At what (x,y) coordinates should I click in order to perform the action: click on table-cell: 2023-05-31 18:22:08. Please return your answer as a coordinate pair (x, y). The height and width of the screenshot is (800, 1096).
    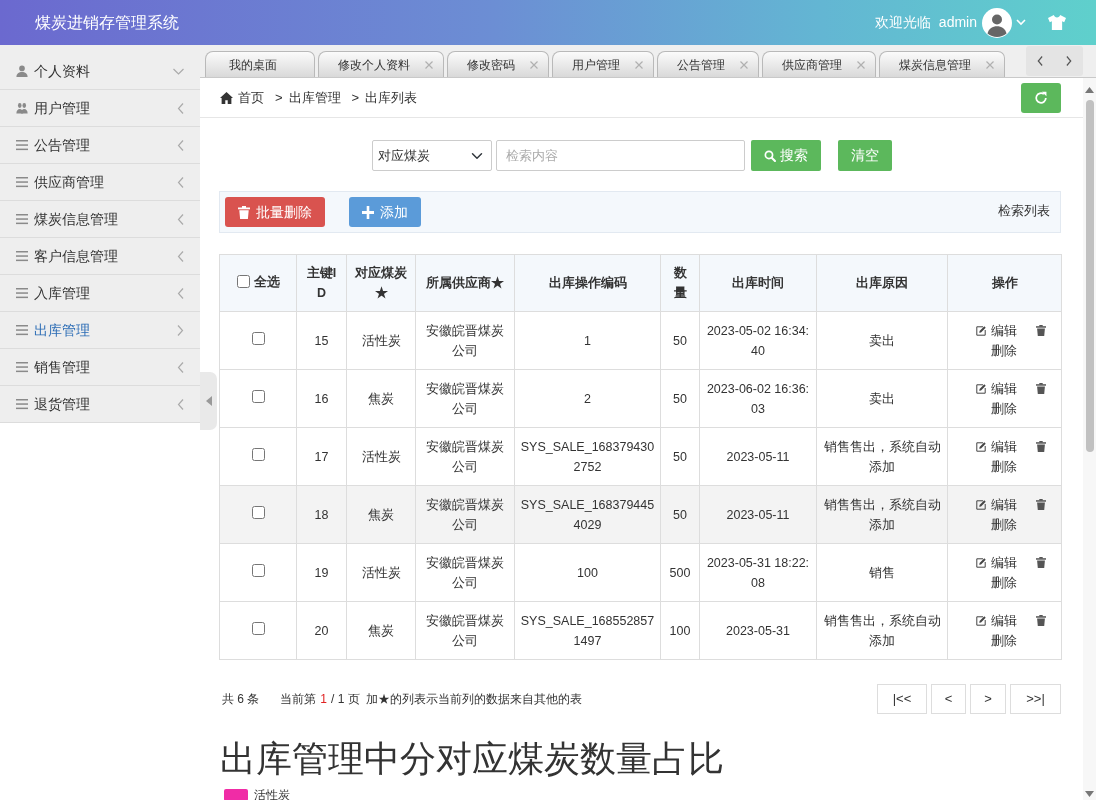
    Looking at the image, I should click on (758, 572).